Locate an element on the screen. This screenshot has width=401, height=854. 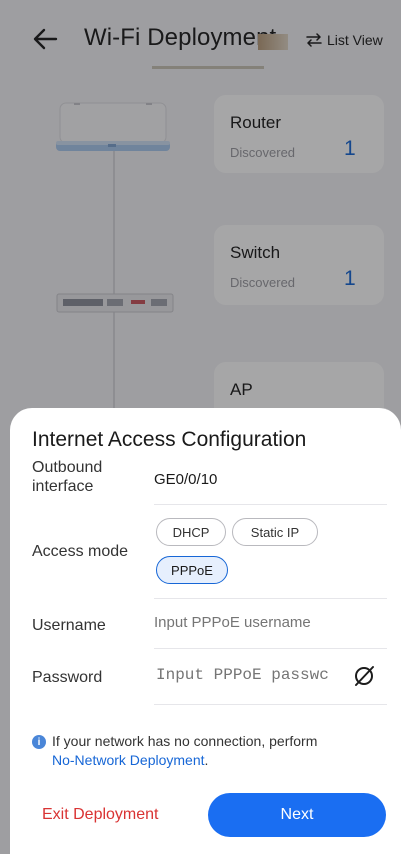
access-mode-label: Access mode is located at coordinates (80, 551).